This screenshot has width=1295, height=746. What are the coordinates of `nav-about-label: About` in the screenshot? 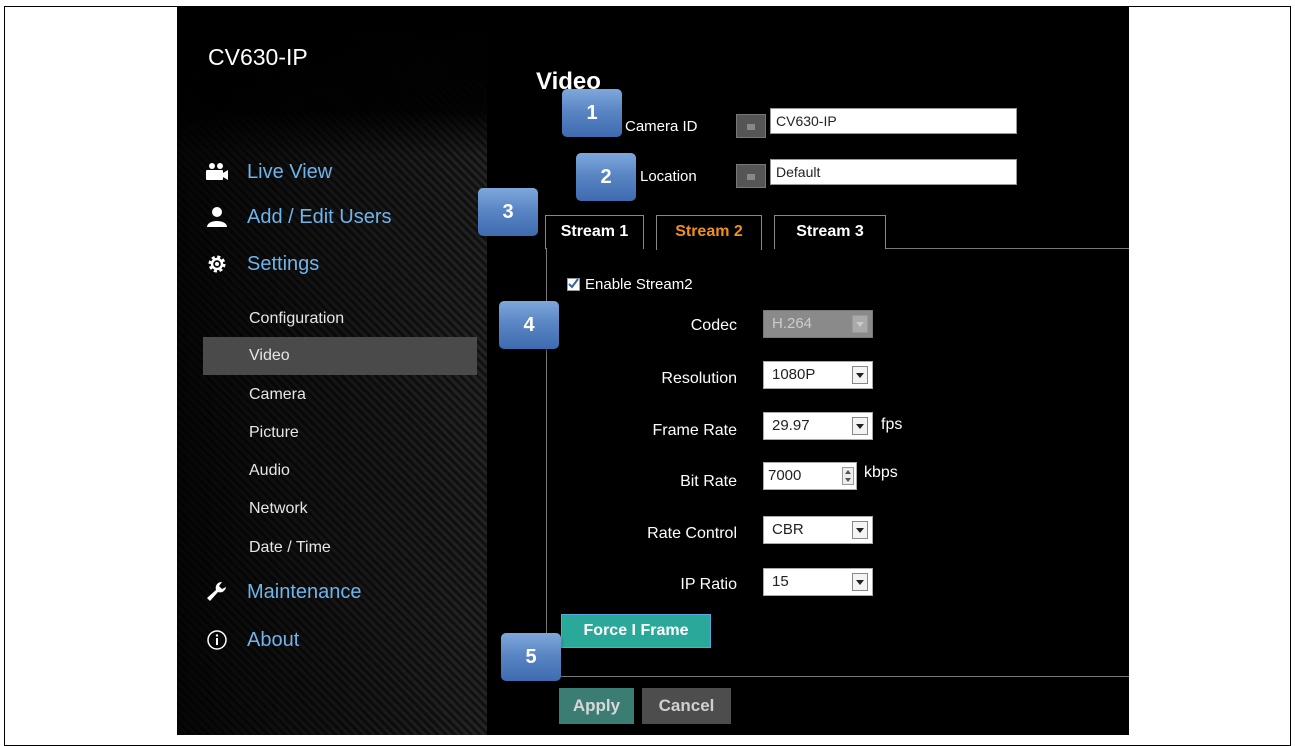 It's located at (273, 639).